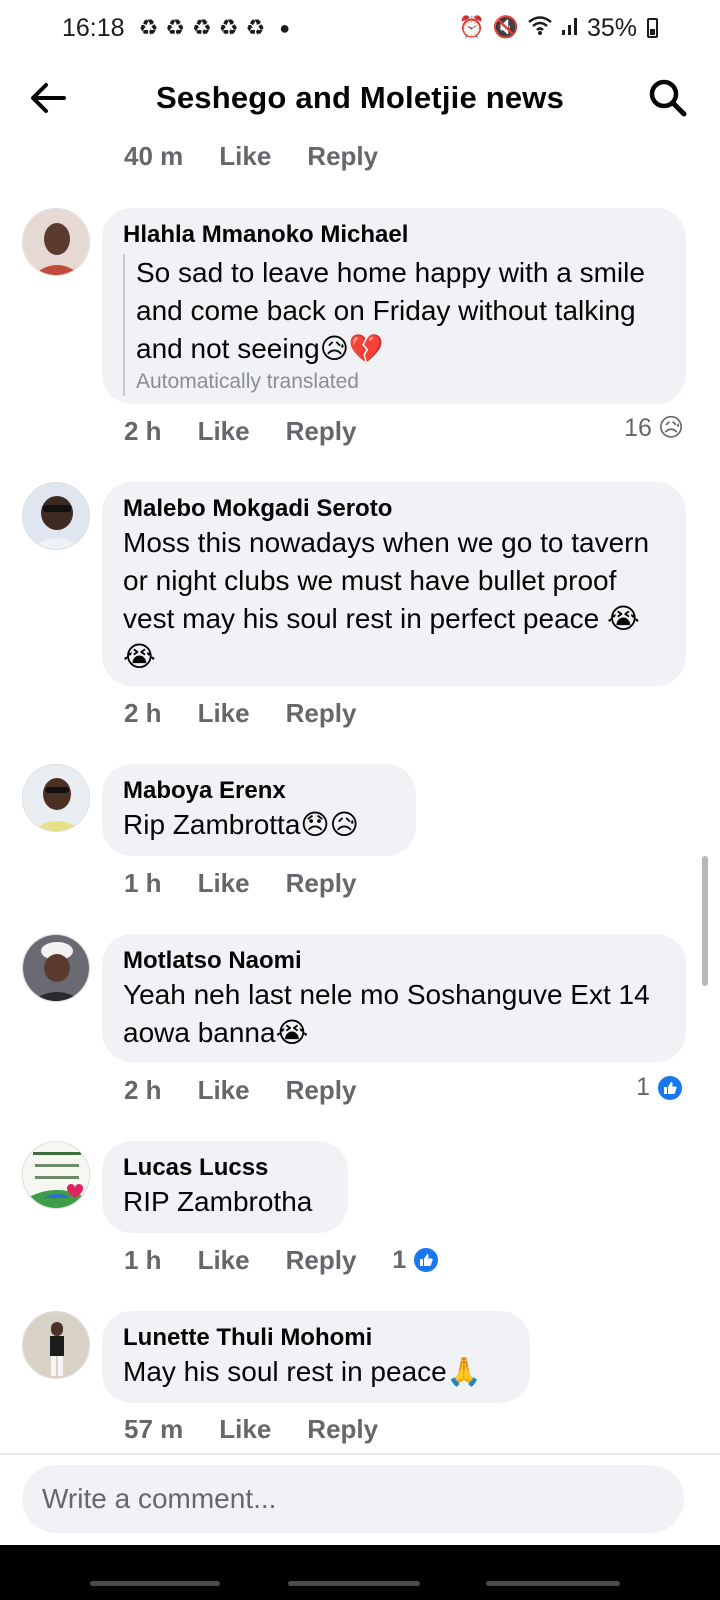 This screenshot has height=1600, width=720. What do you see at coordinates (354, 1583) in the screenshot?
I see `nav-home-handle` at bounding box center [354, 1583].